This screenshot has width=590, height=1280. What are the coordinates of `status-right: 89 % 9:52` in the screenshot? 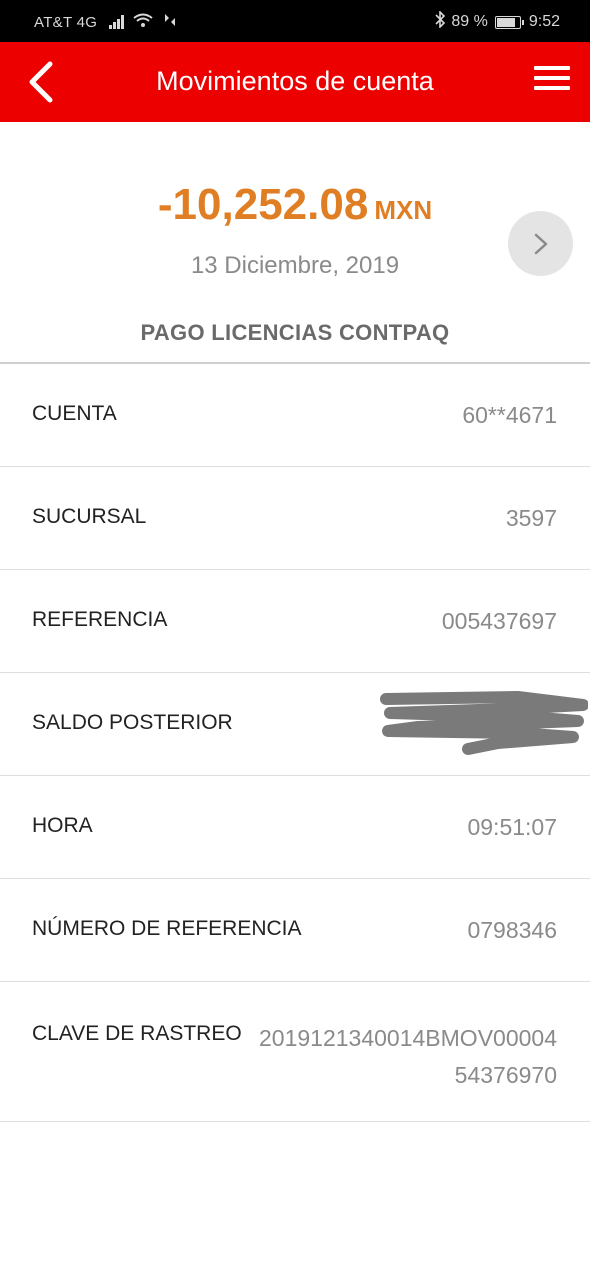 It's located at (497, 21).